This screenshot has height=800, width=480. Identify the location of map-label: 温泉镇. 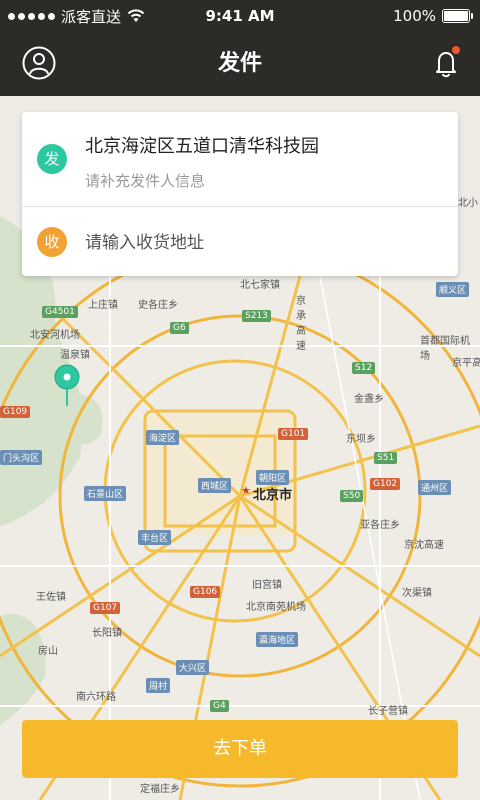
(75, 355).